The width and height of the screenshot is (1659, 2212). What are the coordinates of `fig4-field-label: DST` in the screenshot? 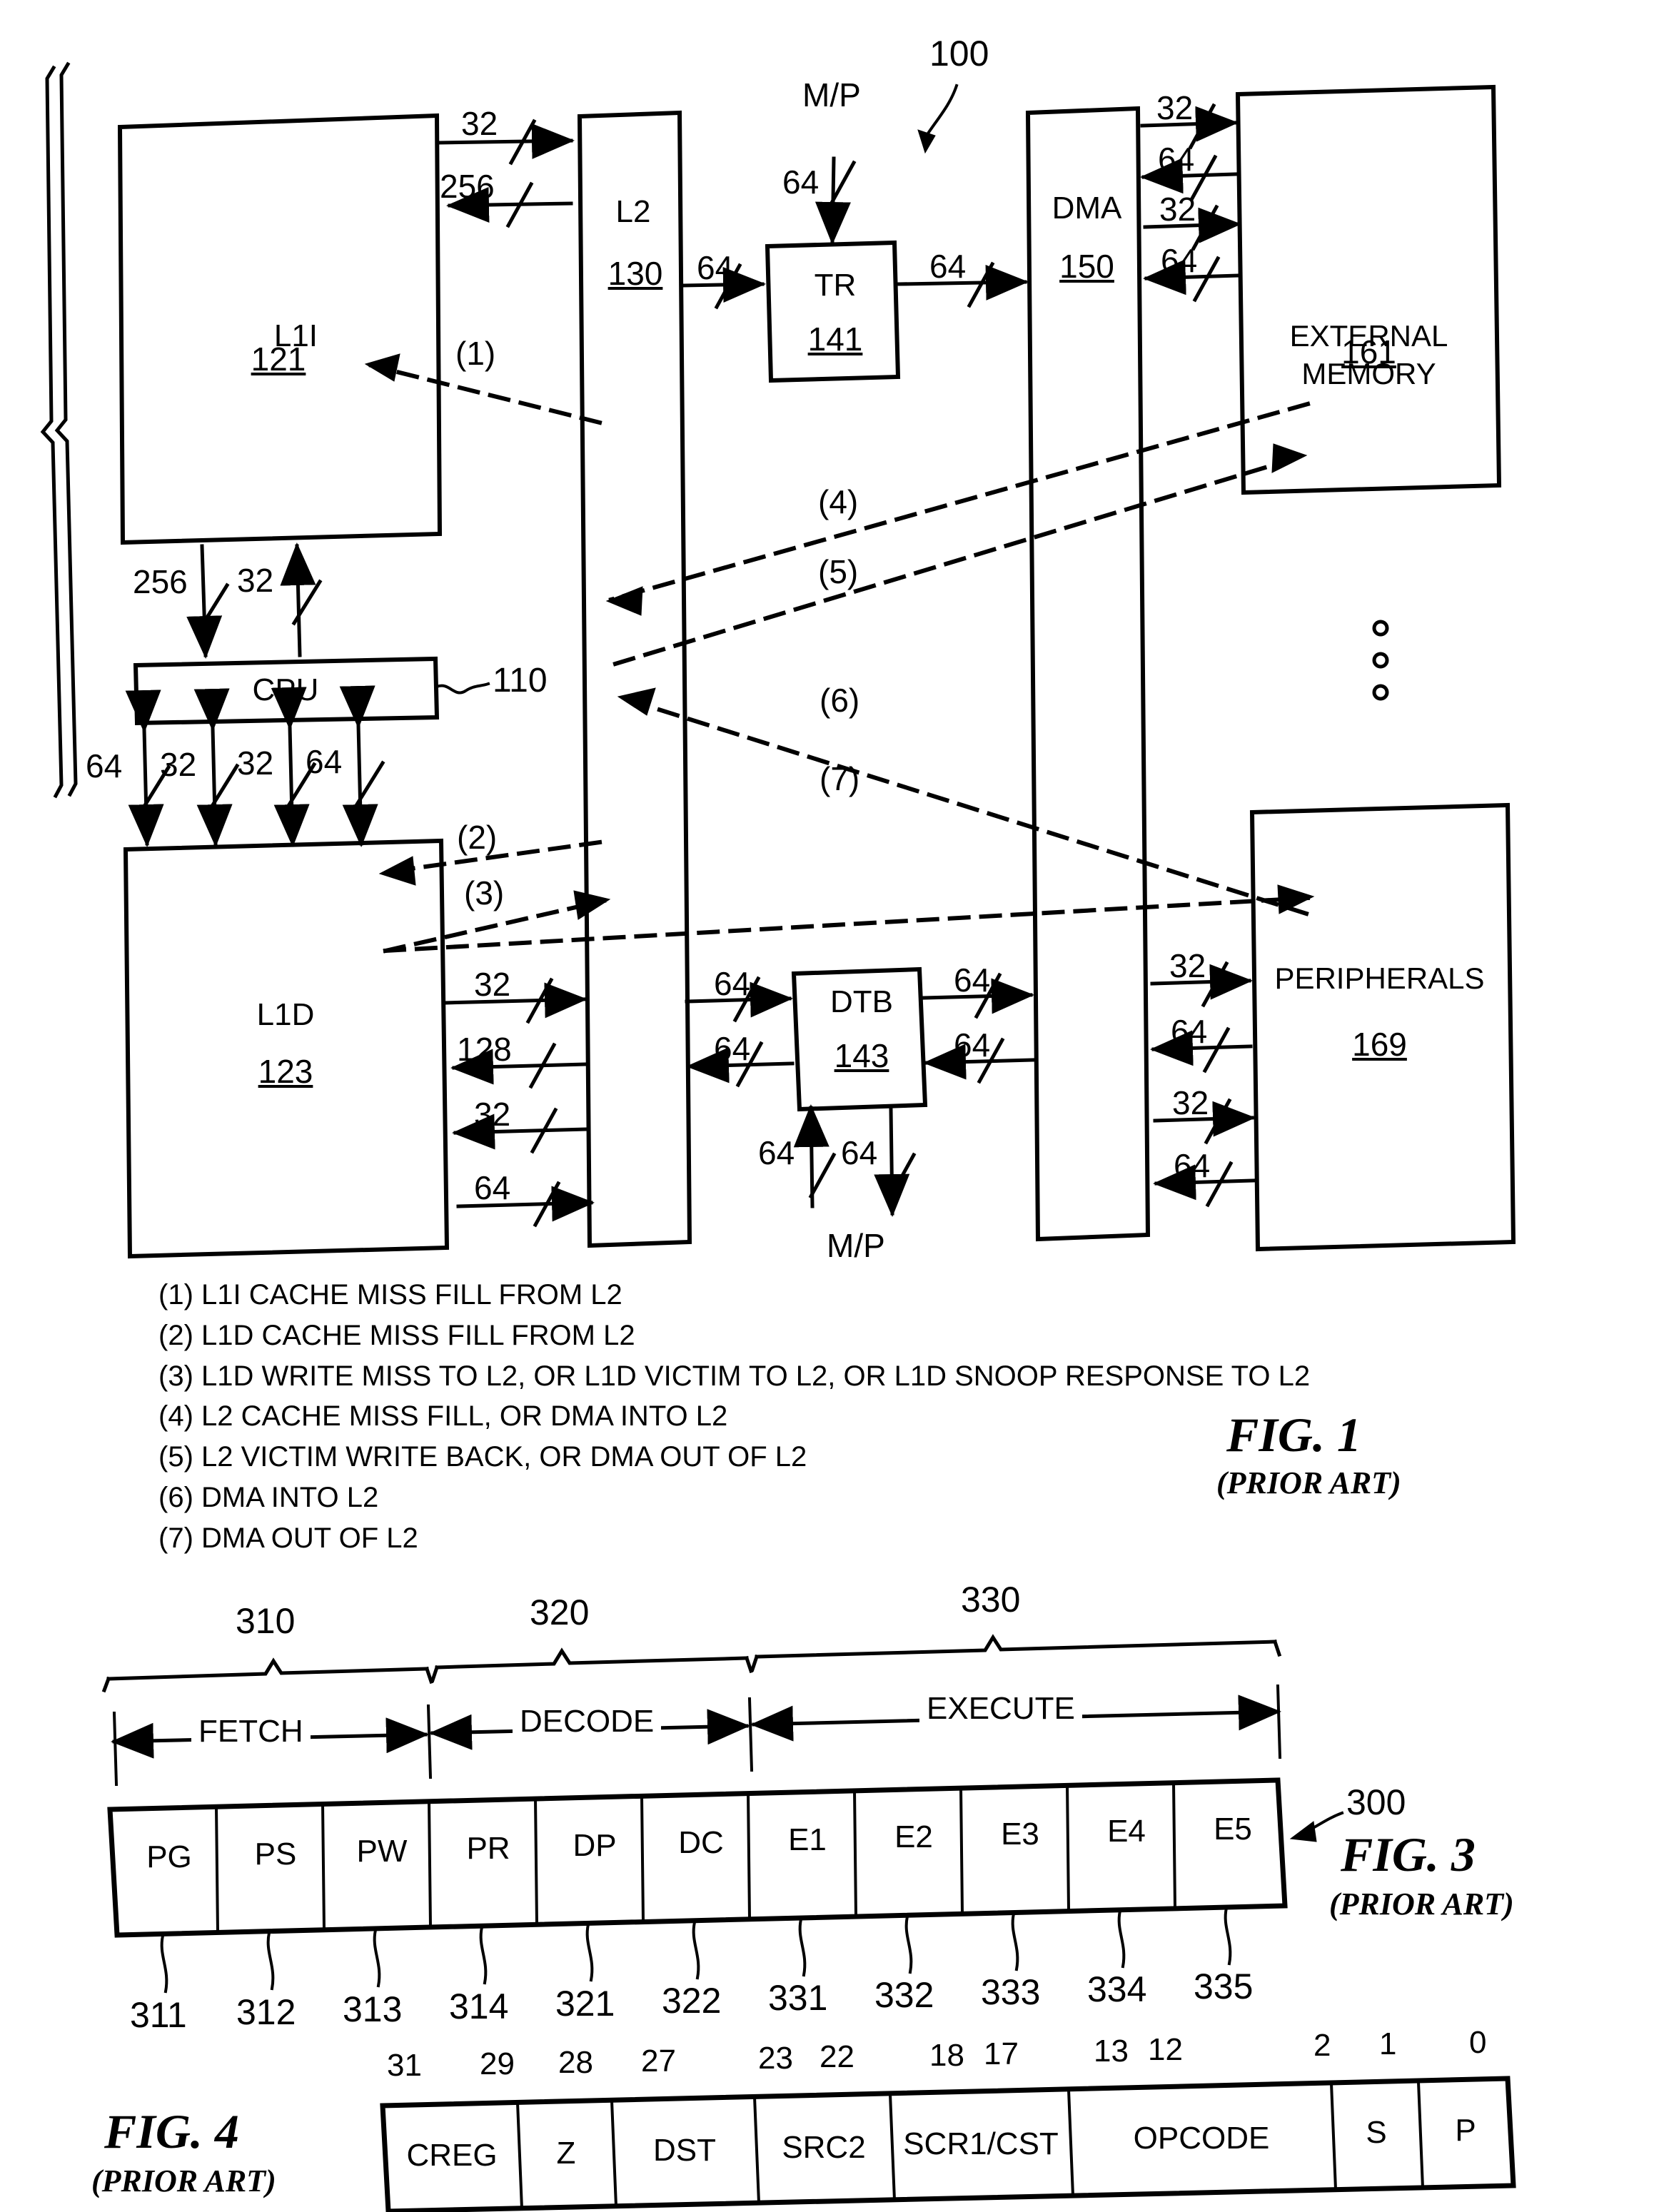 It's located at (684, 2150).